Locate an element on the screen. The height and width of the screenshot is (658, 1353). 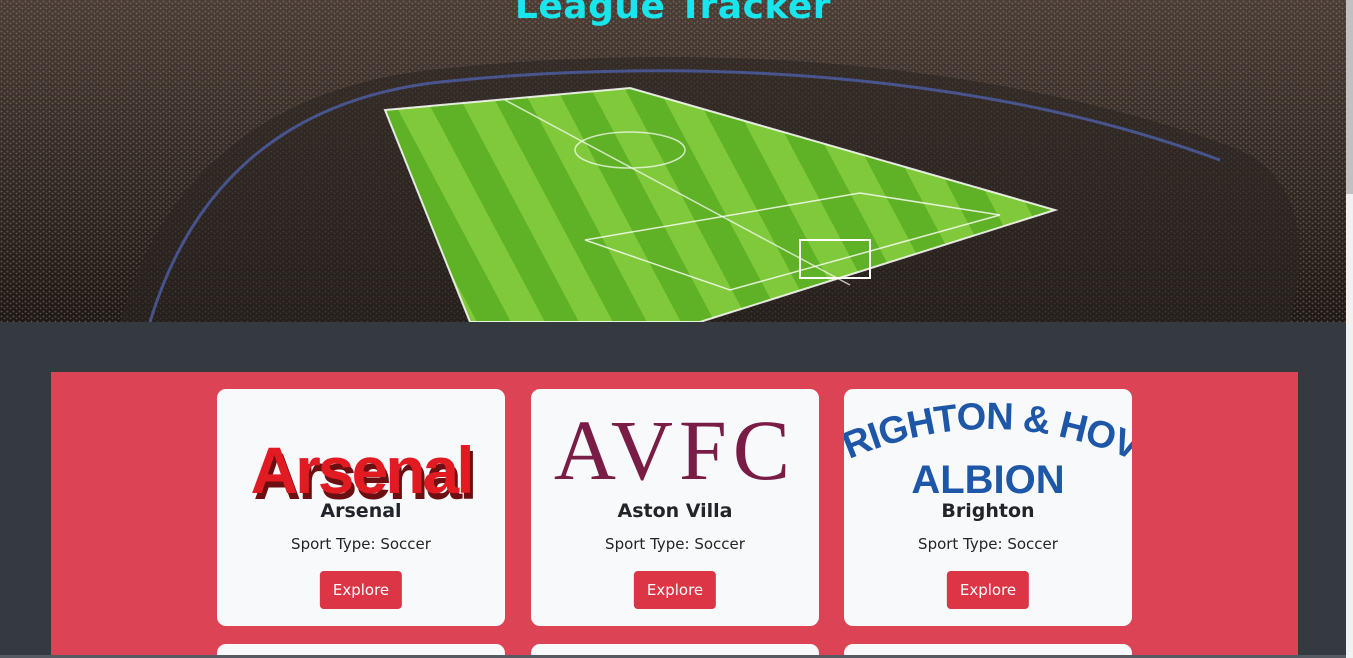
aston-villa-logo: AVFC is located at coordinates (675, 448).